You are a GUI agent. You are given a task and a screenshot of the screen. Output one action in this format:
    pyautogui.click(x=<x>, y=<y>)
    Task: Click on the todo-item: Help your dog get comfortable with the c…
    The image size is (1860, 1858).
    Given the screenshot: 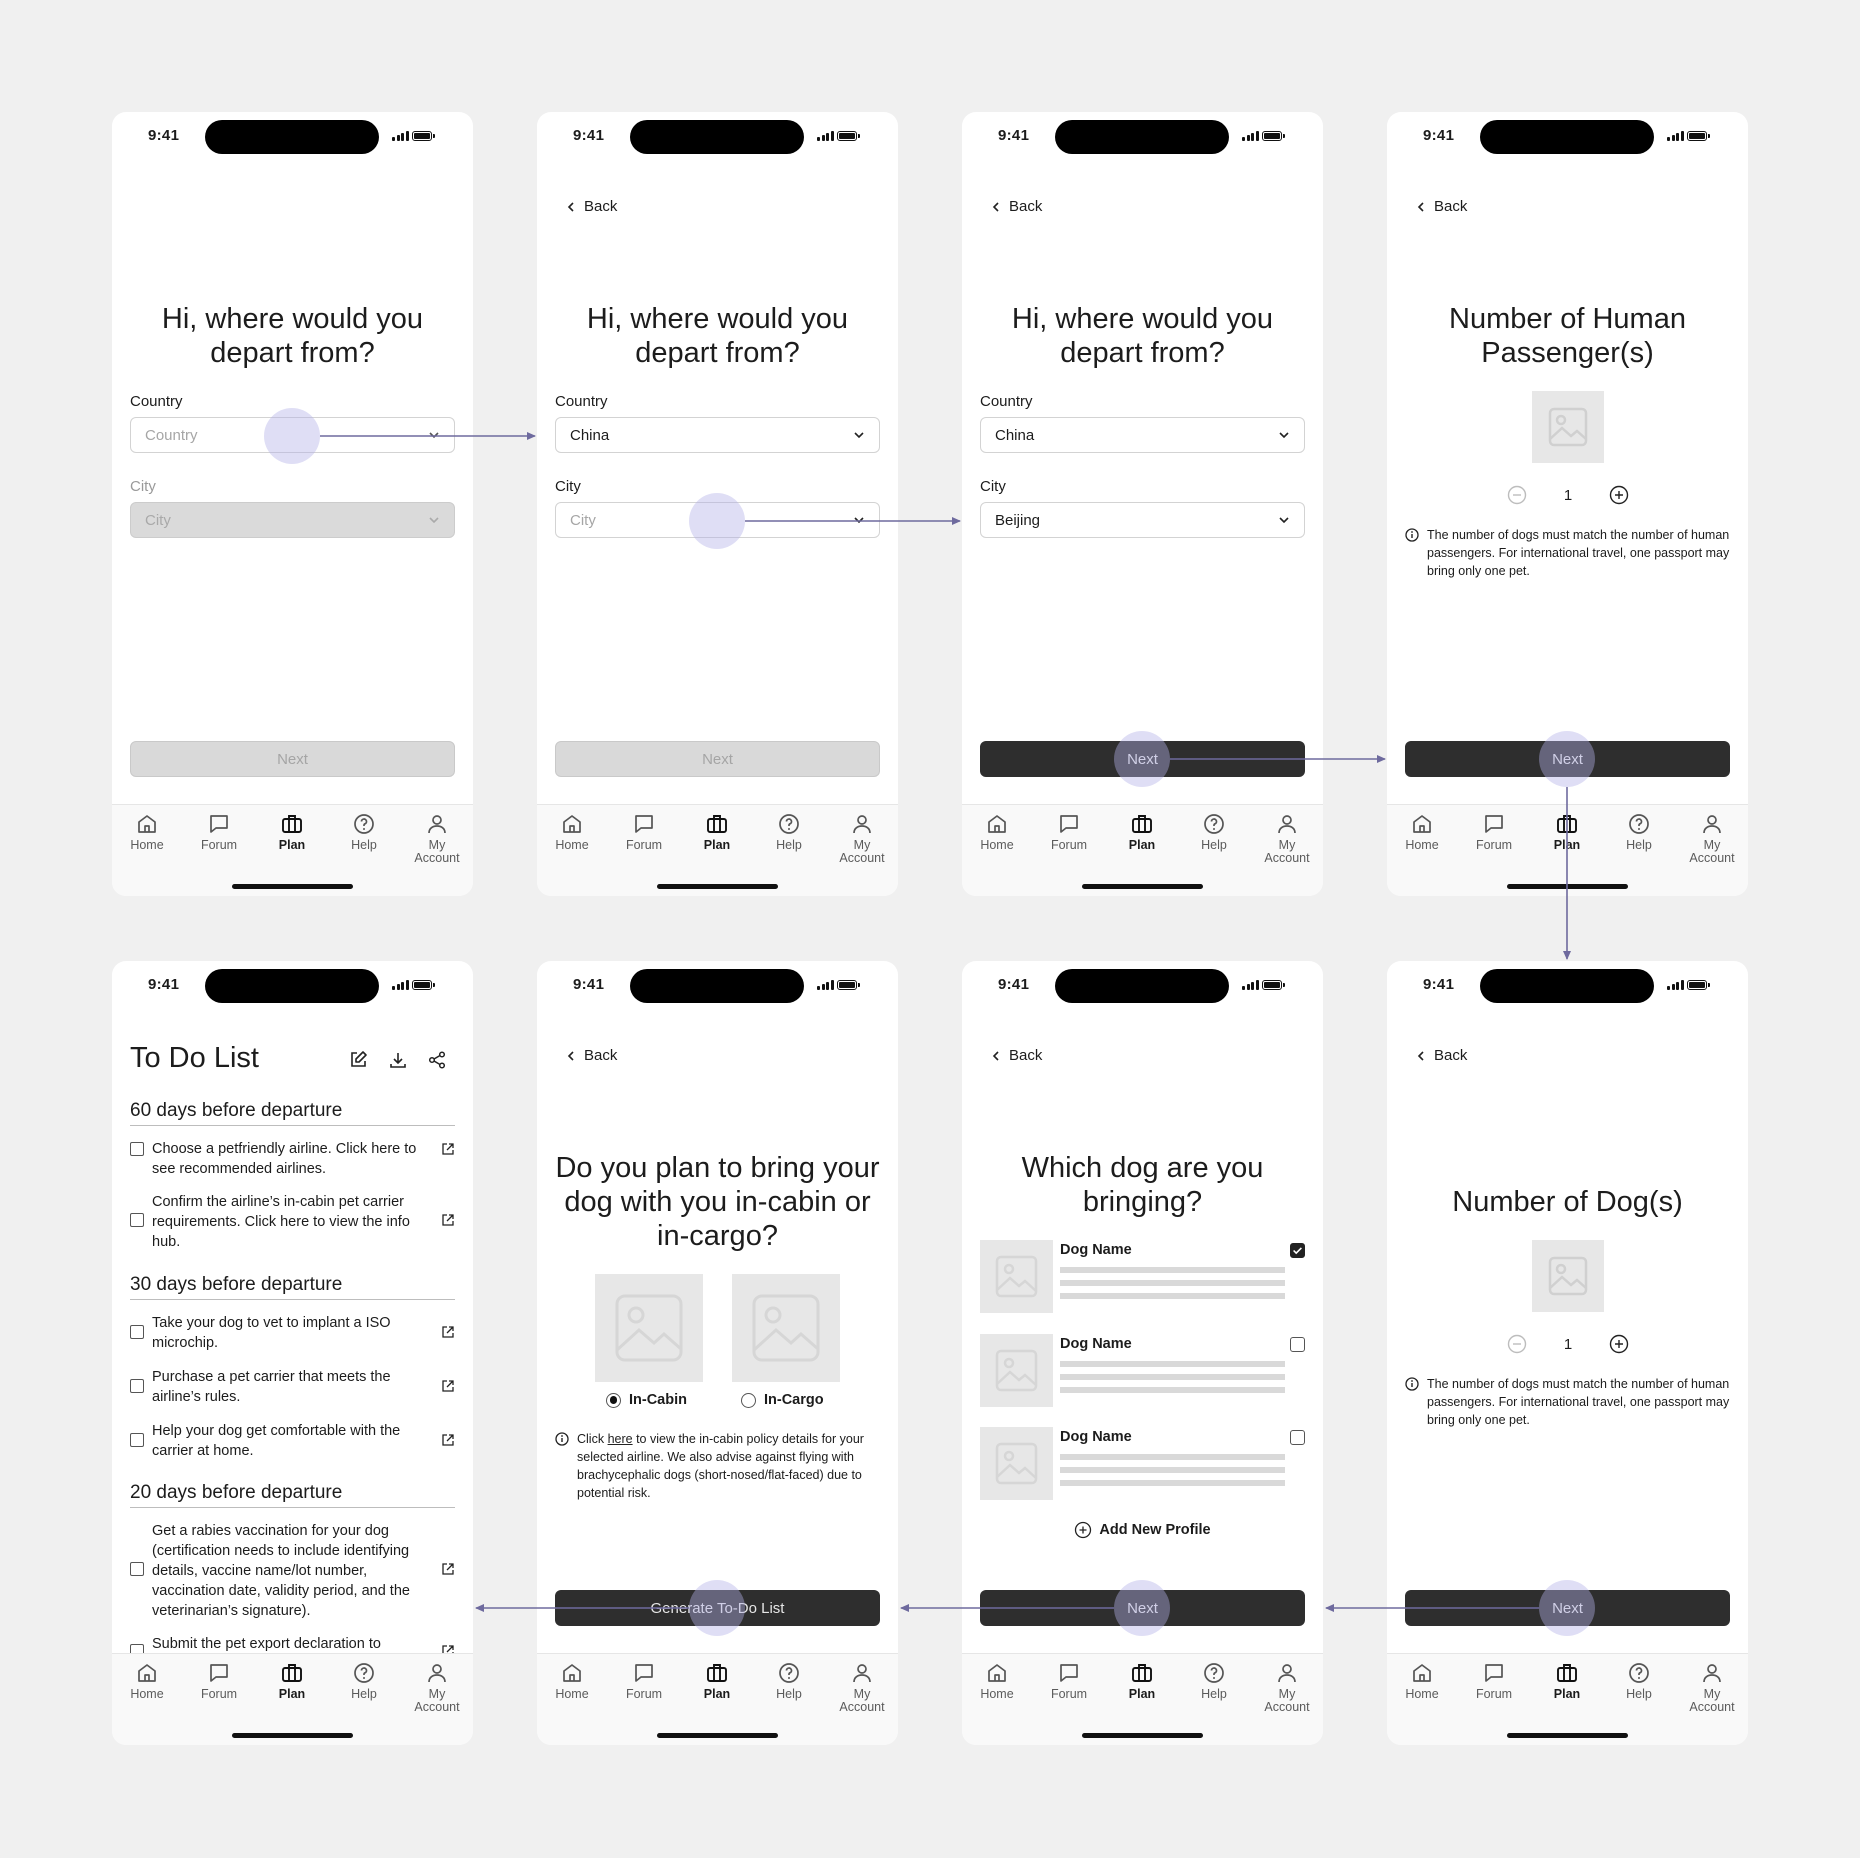 What is the action you would take?
    pyautogui.click(x=292, y=1441)
    